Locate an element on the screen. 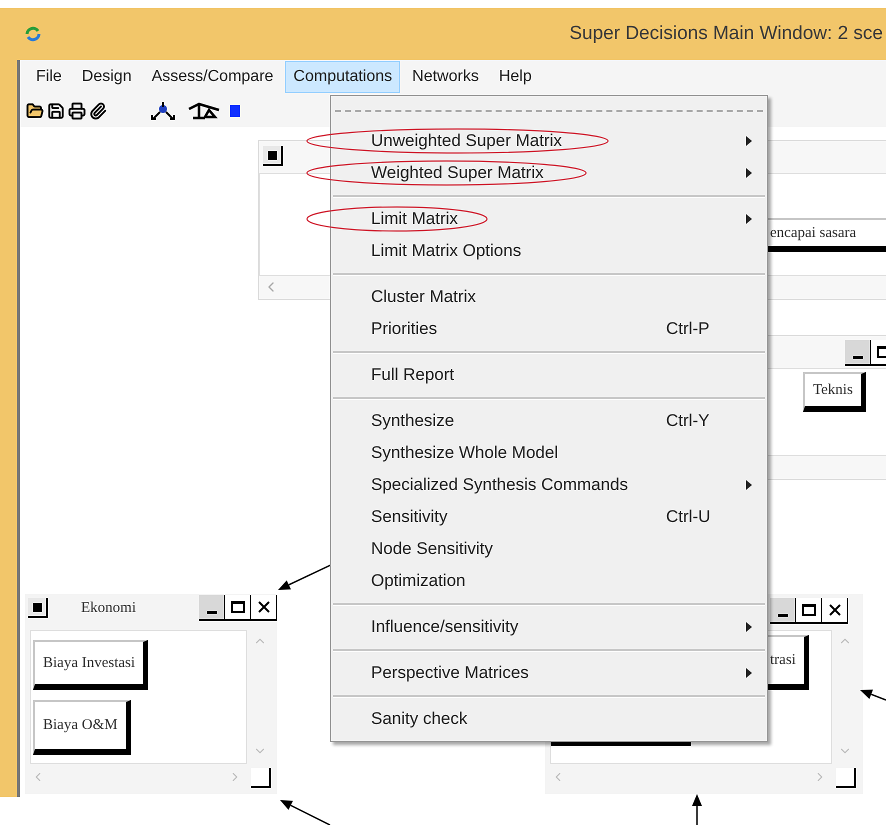 The image size is (886, 825). menu-item: Design is located at coordinates (107, 77).